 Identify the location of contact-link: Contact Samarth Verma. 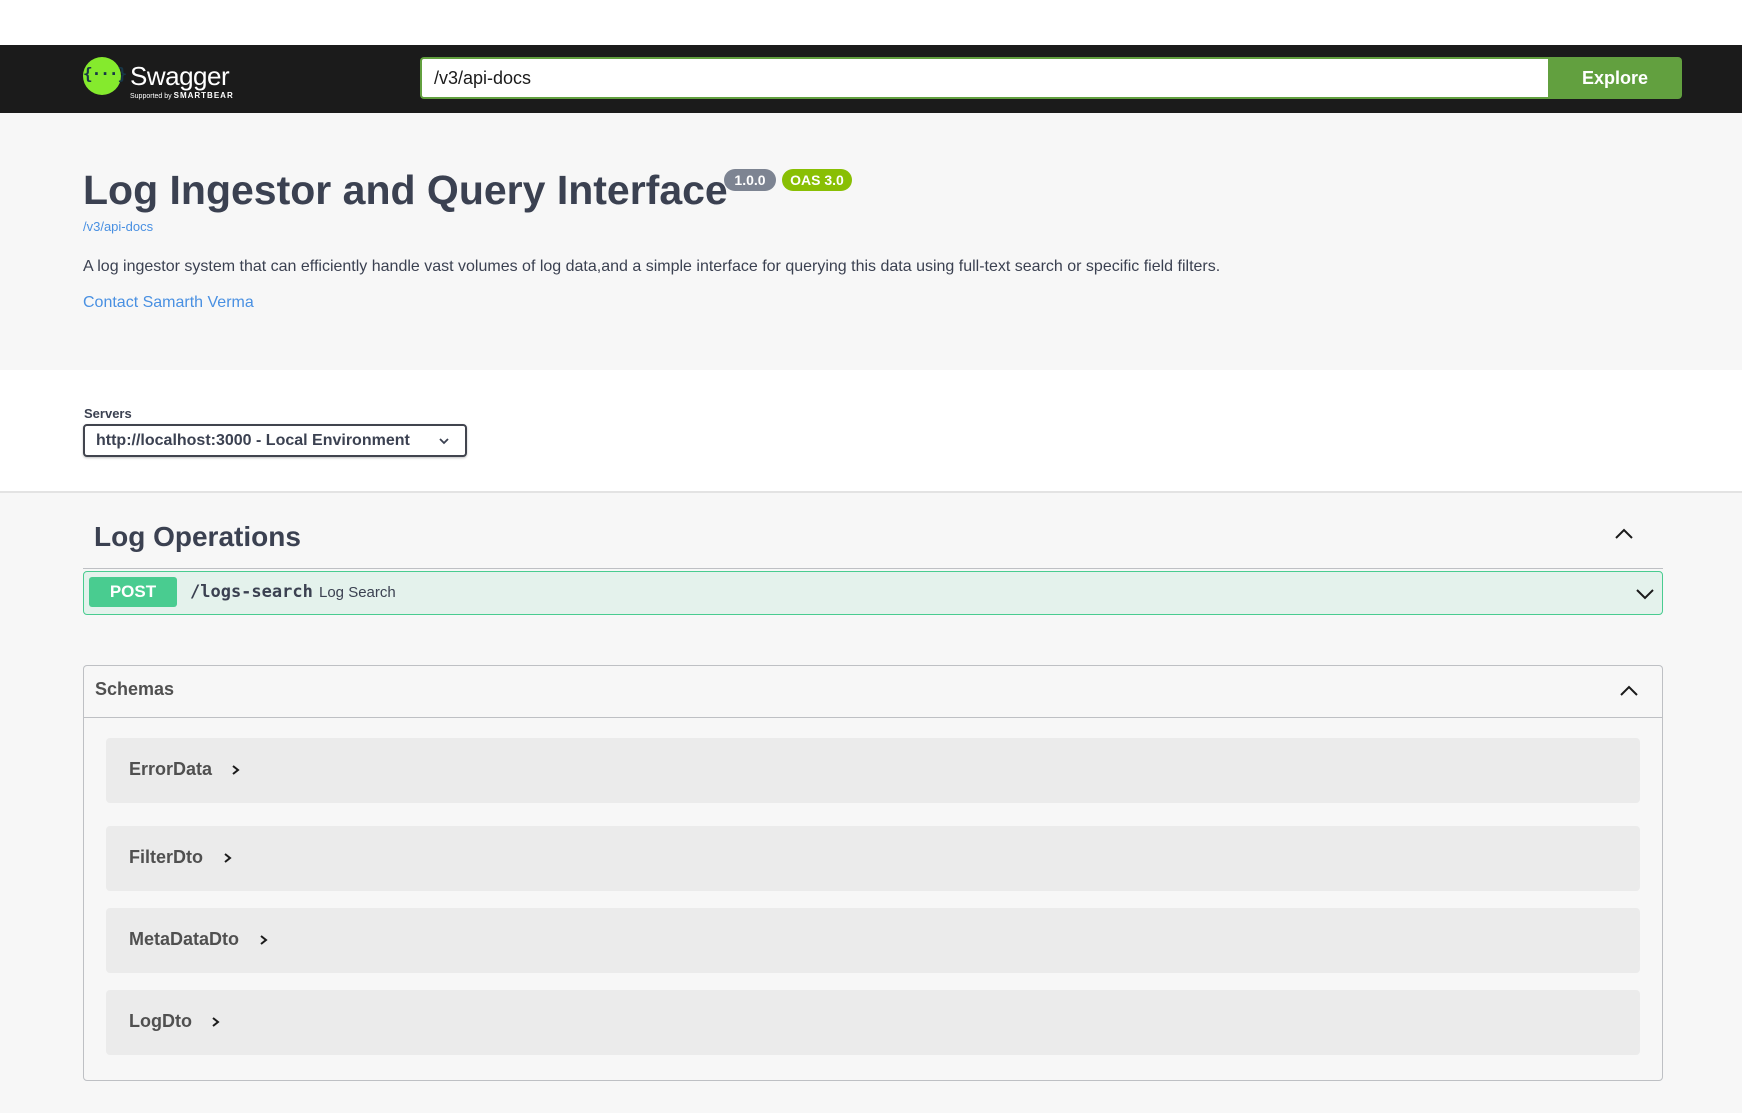
(168, 303).